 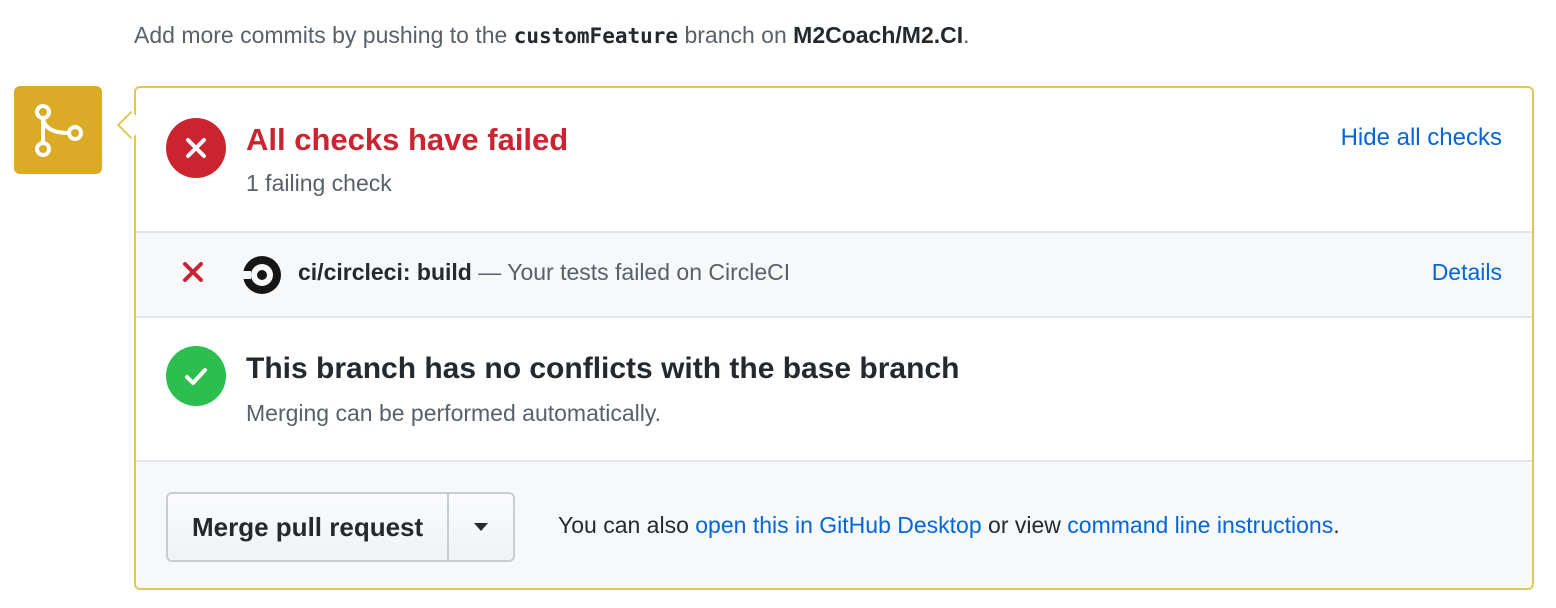 I want to click on success-status-icon, so click(x=196, y=376).